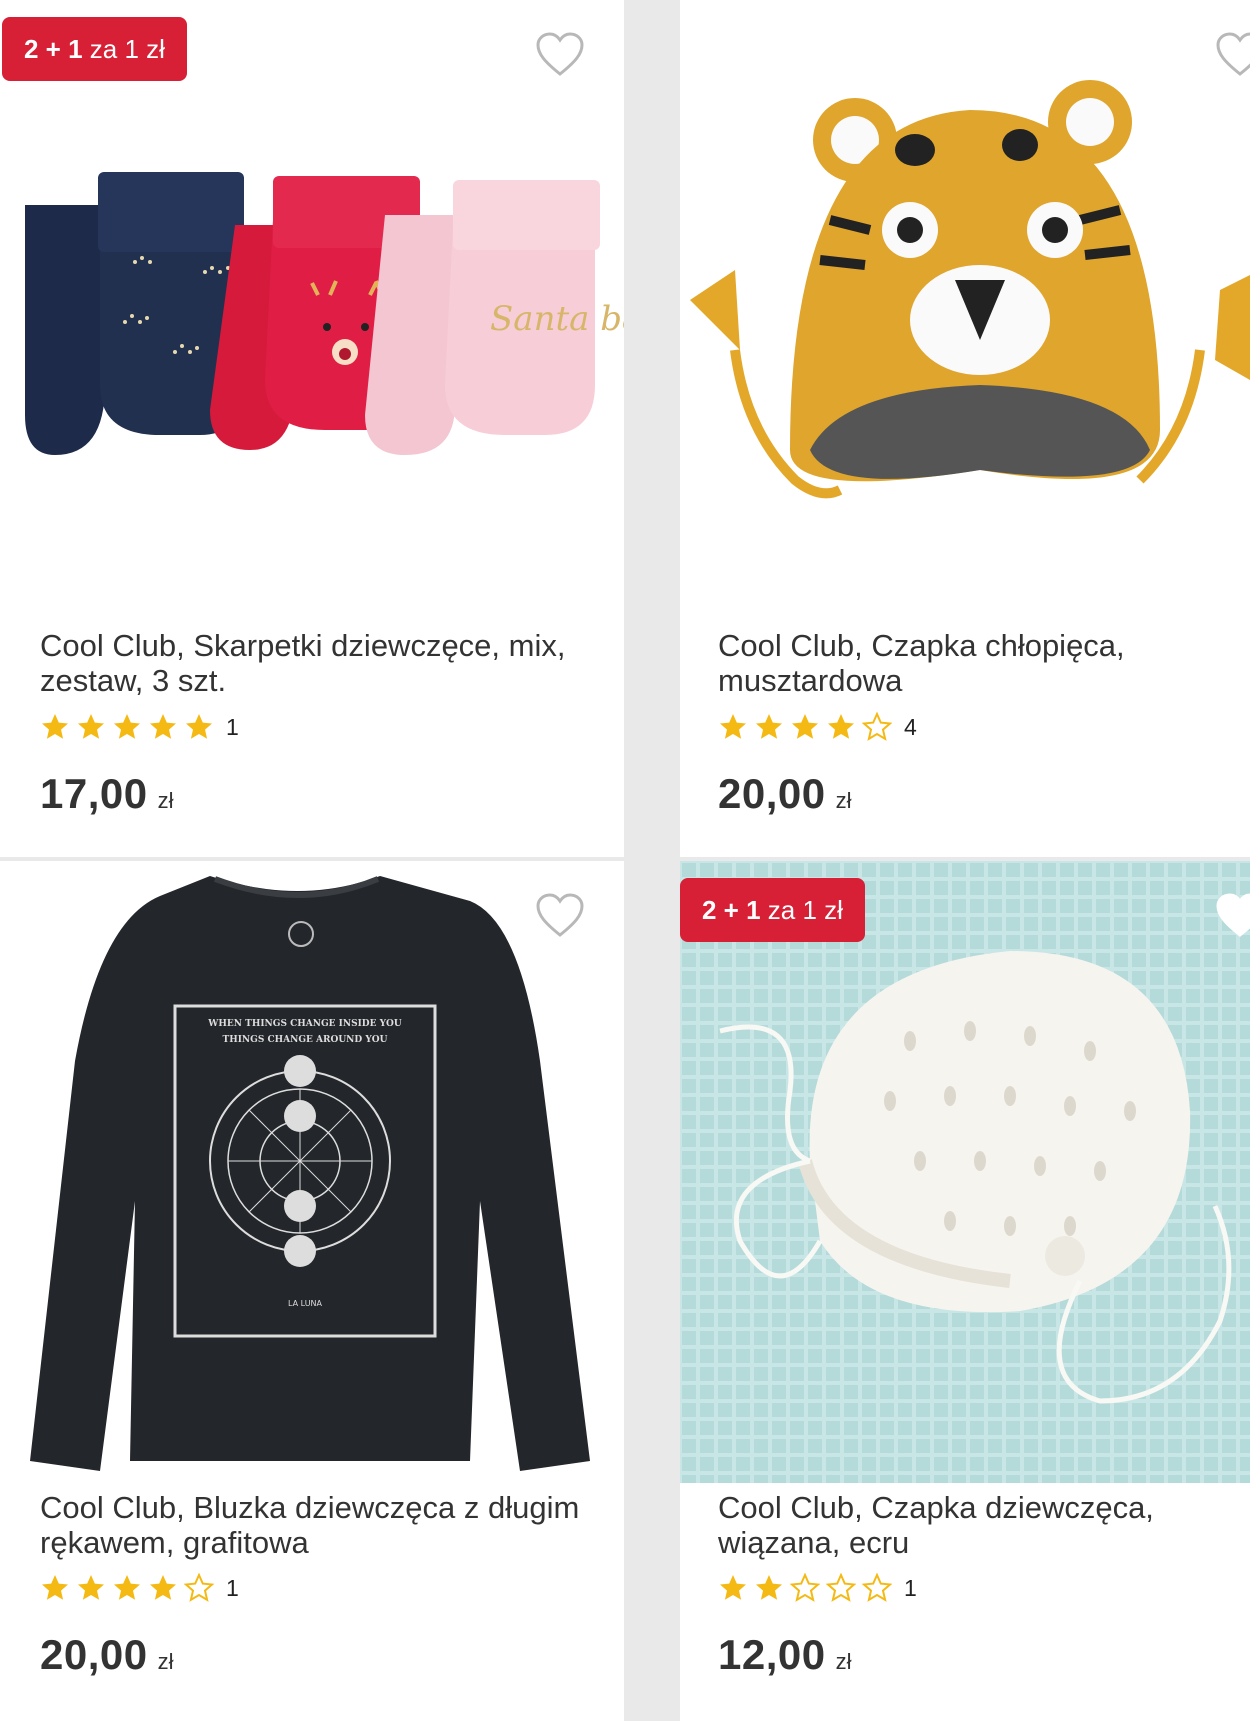  What do you see at coordinates (910, 726) in the screenshot?
I see `rating-count: 4` at bounding box center [910, 726].